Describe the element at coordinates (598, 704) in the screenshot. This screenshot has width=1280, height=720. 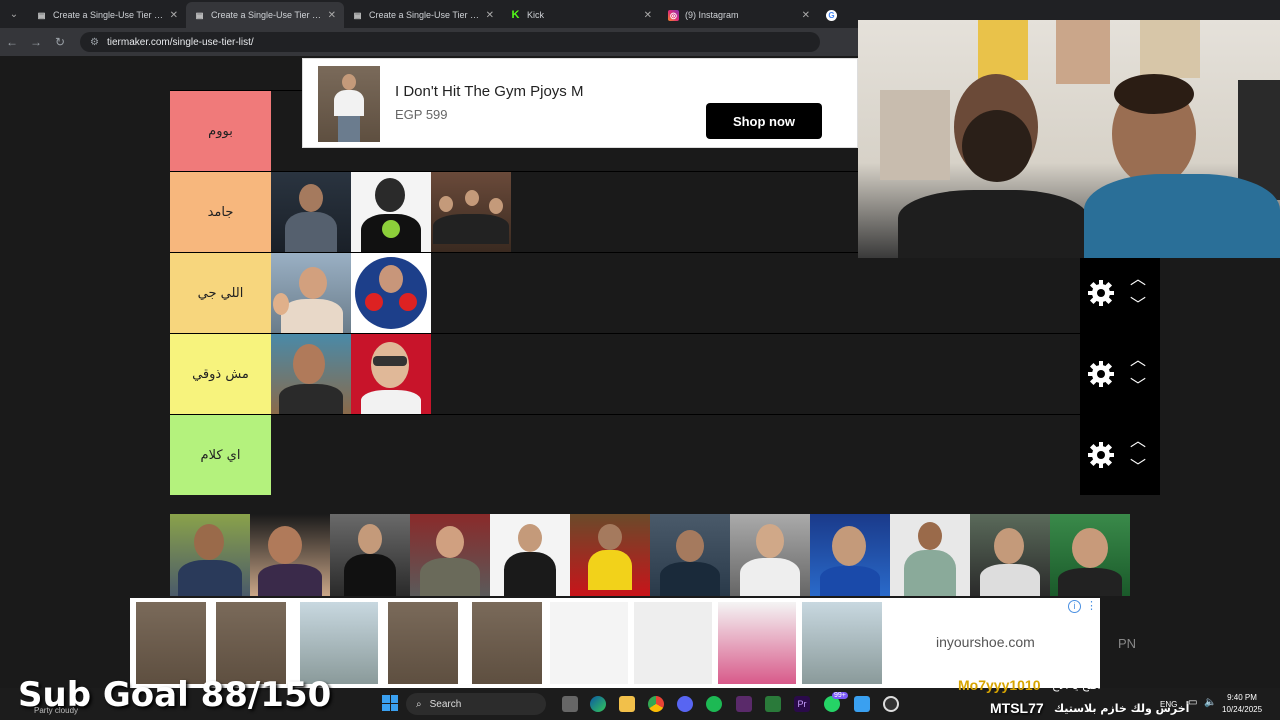
I see `edge-icon` at that location.